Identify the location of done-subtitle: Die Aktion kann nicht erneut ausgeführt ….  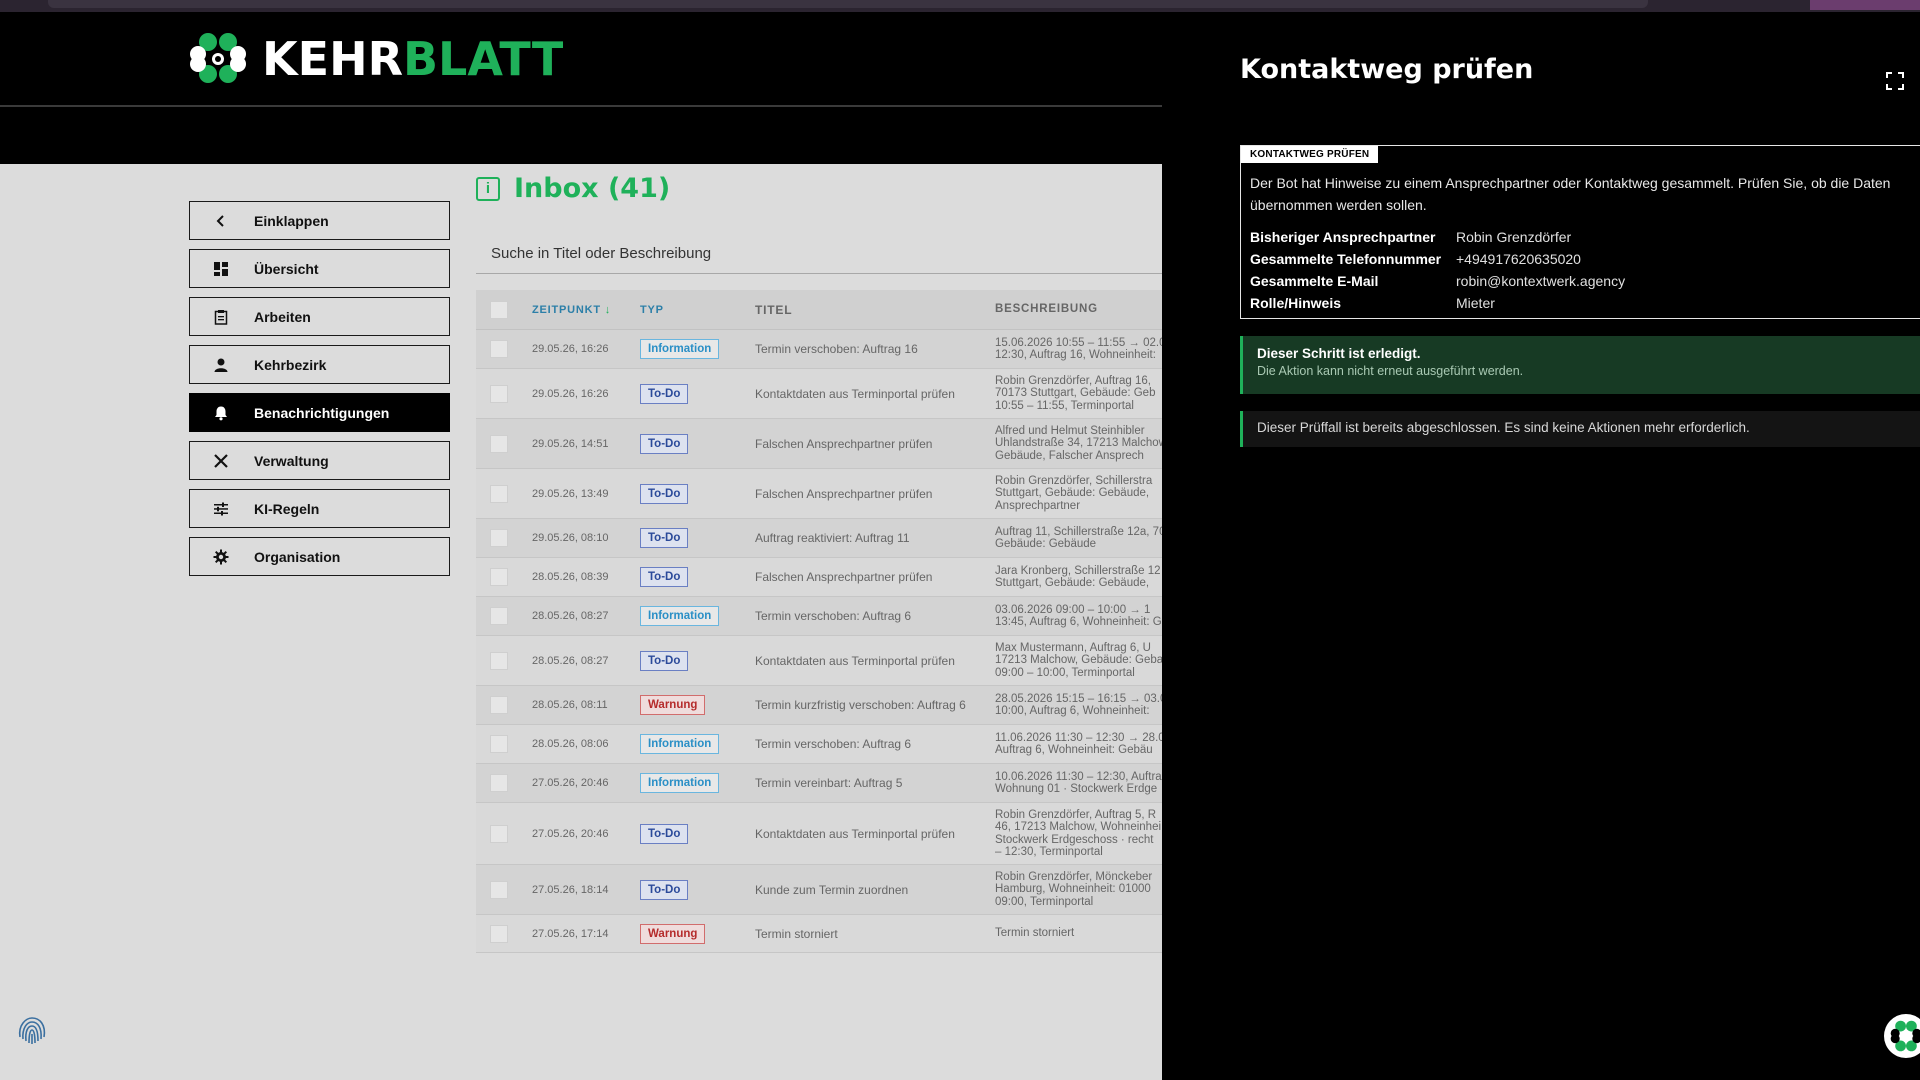
(1390, 371).